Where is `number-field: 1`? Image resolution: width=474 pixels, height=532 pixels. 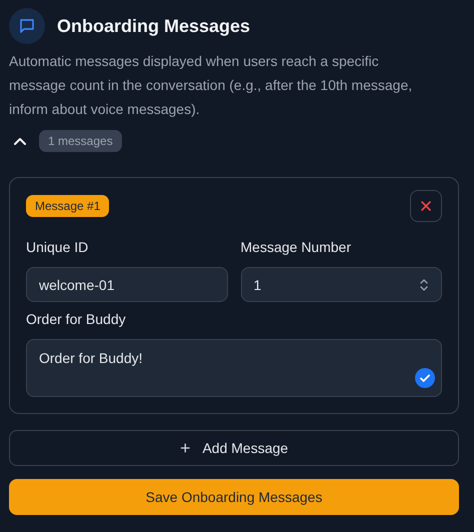
number-field: 1 is located at coordinates (341, 284).